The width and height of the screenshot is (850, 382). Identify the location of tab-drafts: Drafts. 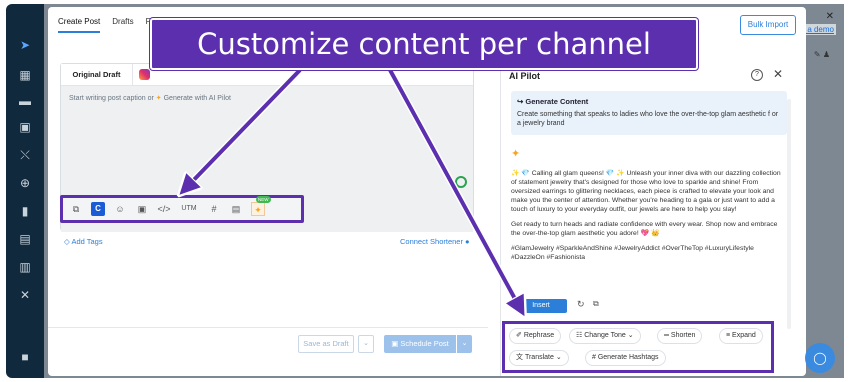
(122, 25).